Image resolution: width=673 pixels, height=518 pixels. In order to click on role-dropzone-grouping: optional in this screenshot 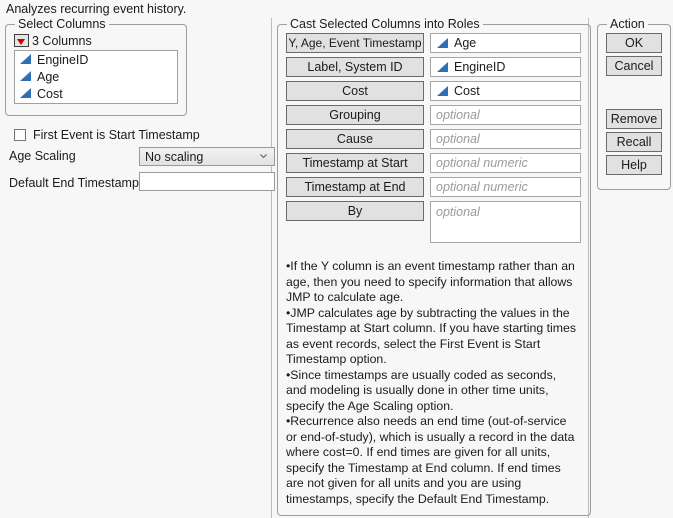, I will do `click(505, 115)`.